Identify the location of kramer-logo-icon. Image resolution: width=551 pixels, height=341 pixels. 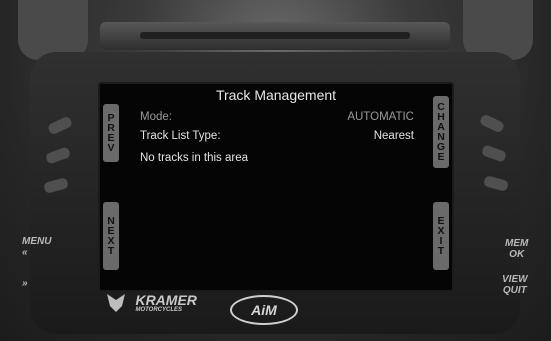
(116, 303).